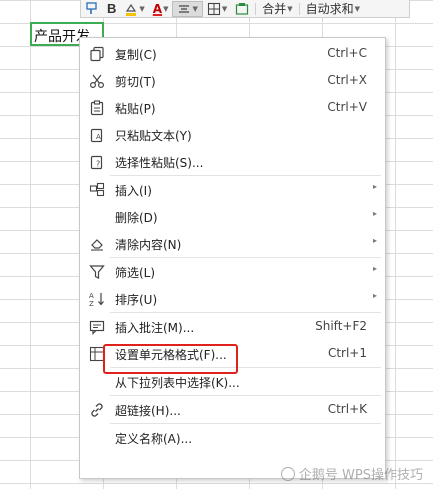 Image resolution: width=433 pixels, height=489 pixels. I want to click on copy-icon, so click(97, 54).